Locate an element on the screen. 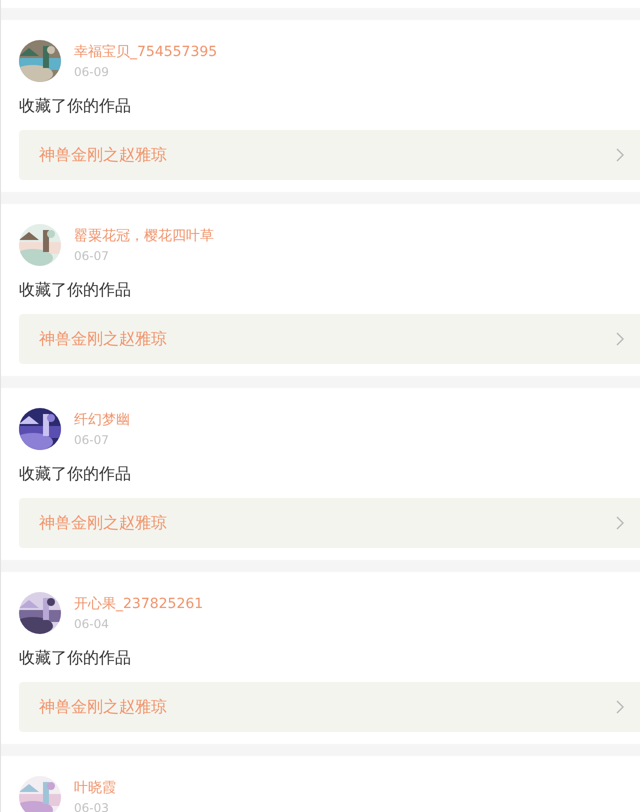 This screenshot has width=640, height=812. date: 06-09 is located at coordinates (92, 72).